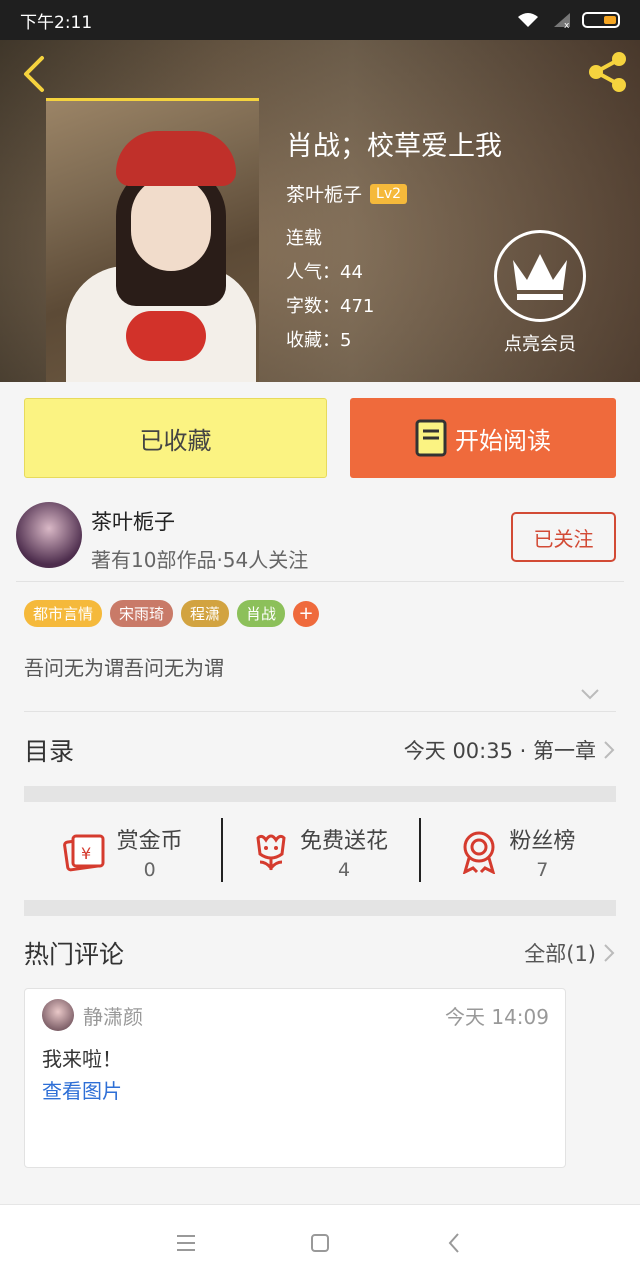  I want to click on fan-ranking-button: 粉丝榜 7, so click(517, 852).